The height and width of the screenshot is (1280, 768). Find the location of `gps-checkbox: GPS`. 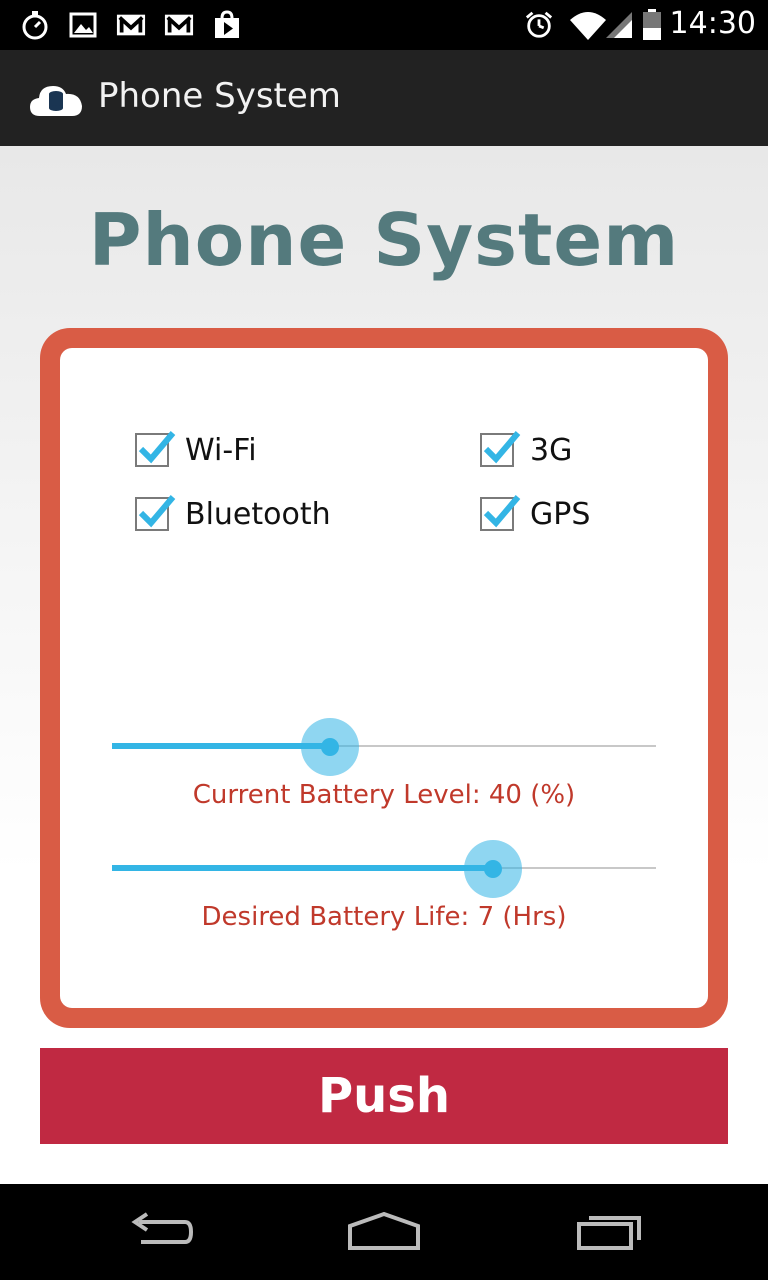

gps-checkbox: GPS is located at coordinates (535, 514).